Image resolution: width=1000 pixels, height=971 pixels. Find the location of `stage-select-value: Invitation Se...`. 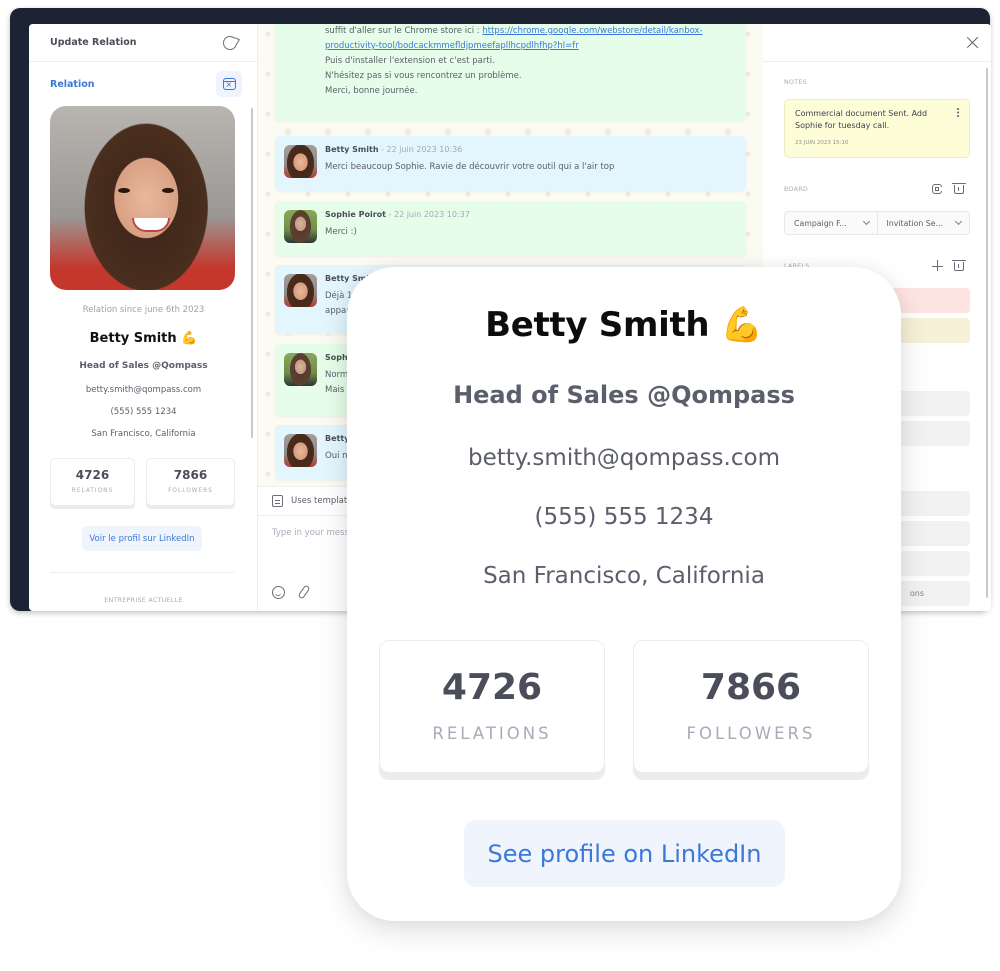

stage-select-value: Invitation Se... is located at coordinates (914, 223).